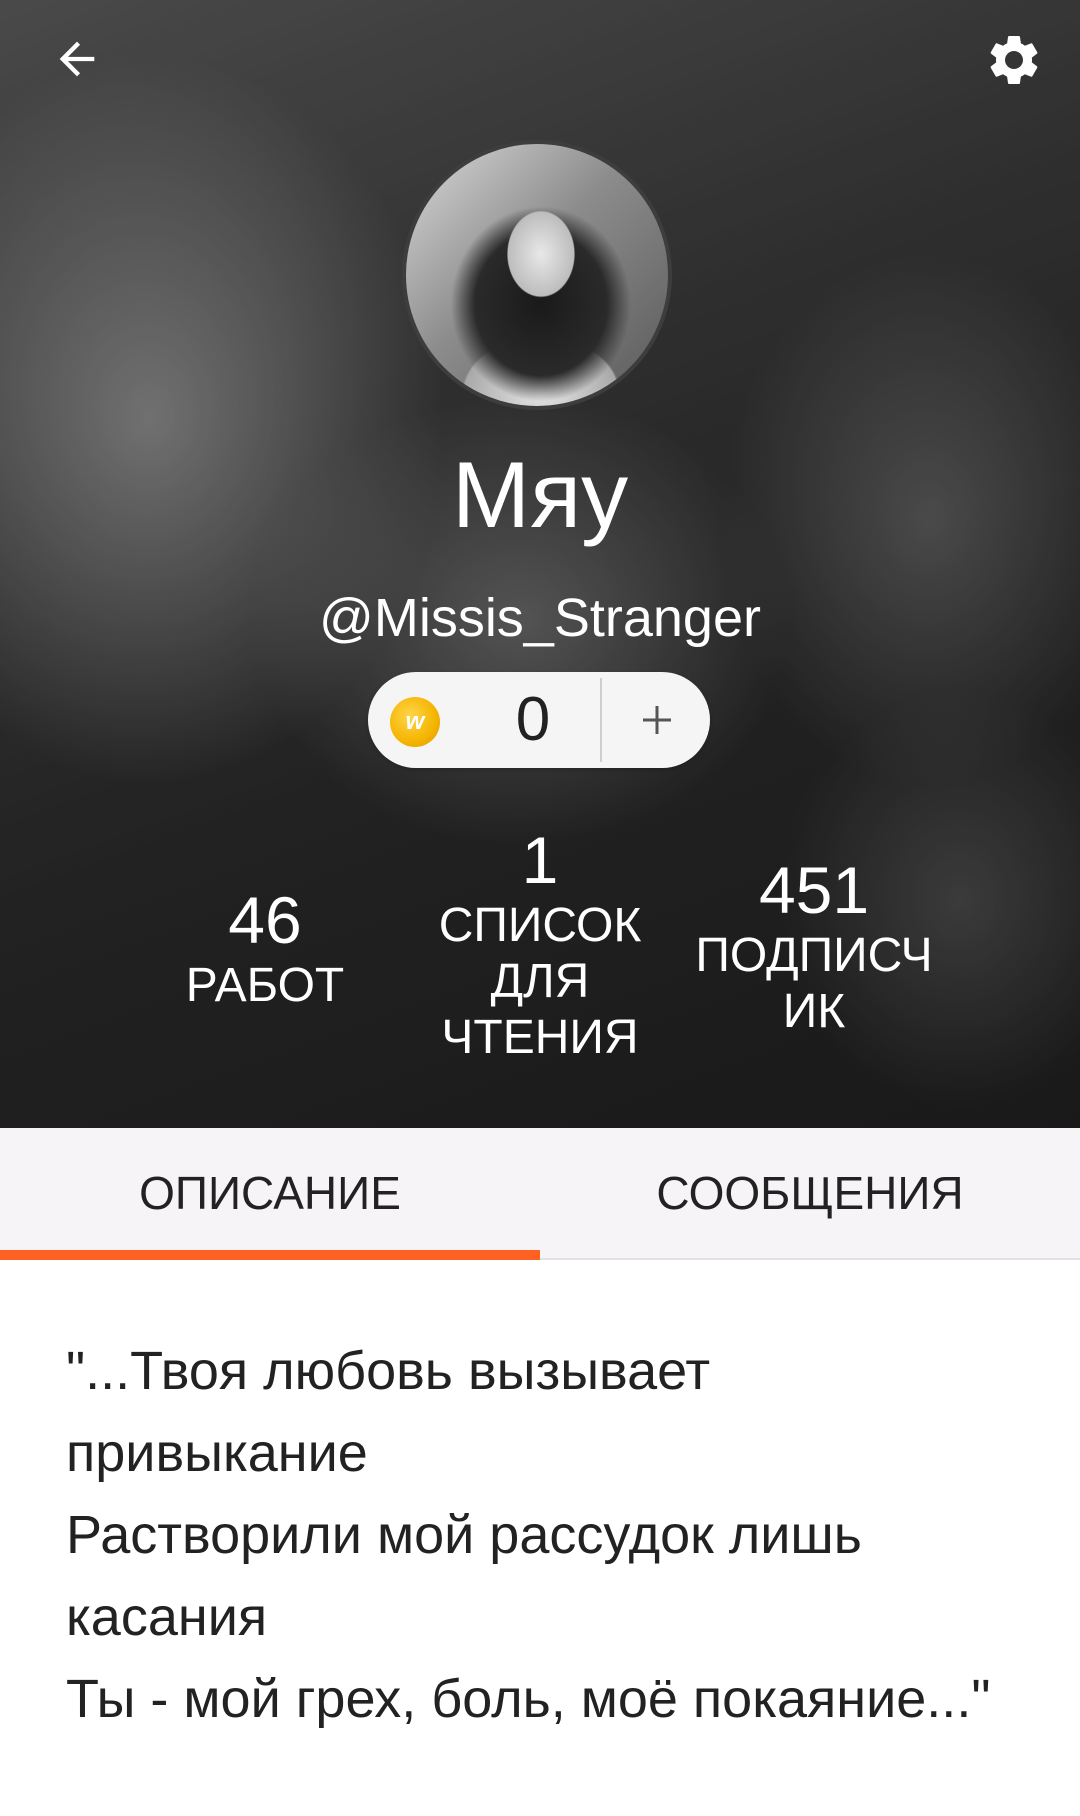 Image resolution: width=1080 pixels, height=1816 pixels. I want to click on tab-messages: СООБЩЕНИЯ, so click(810, 1193).